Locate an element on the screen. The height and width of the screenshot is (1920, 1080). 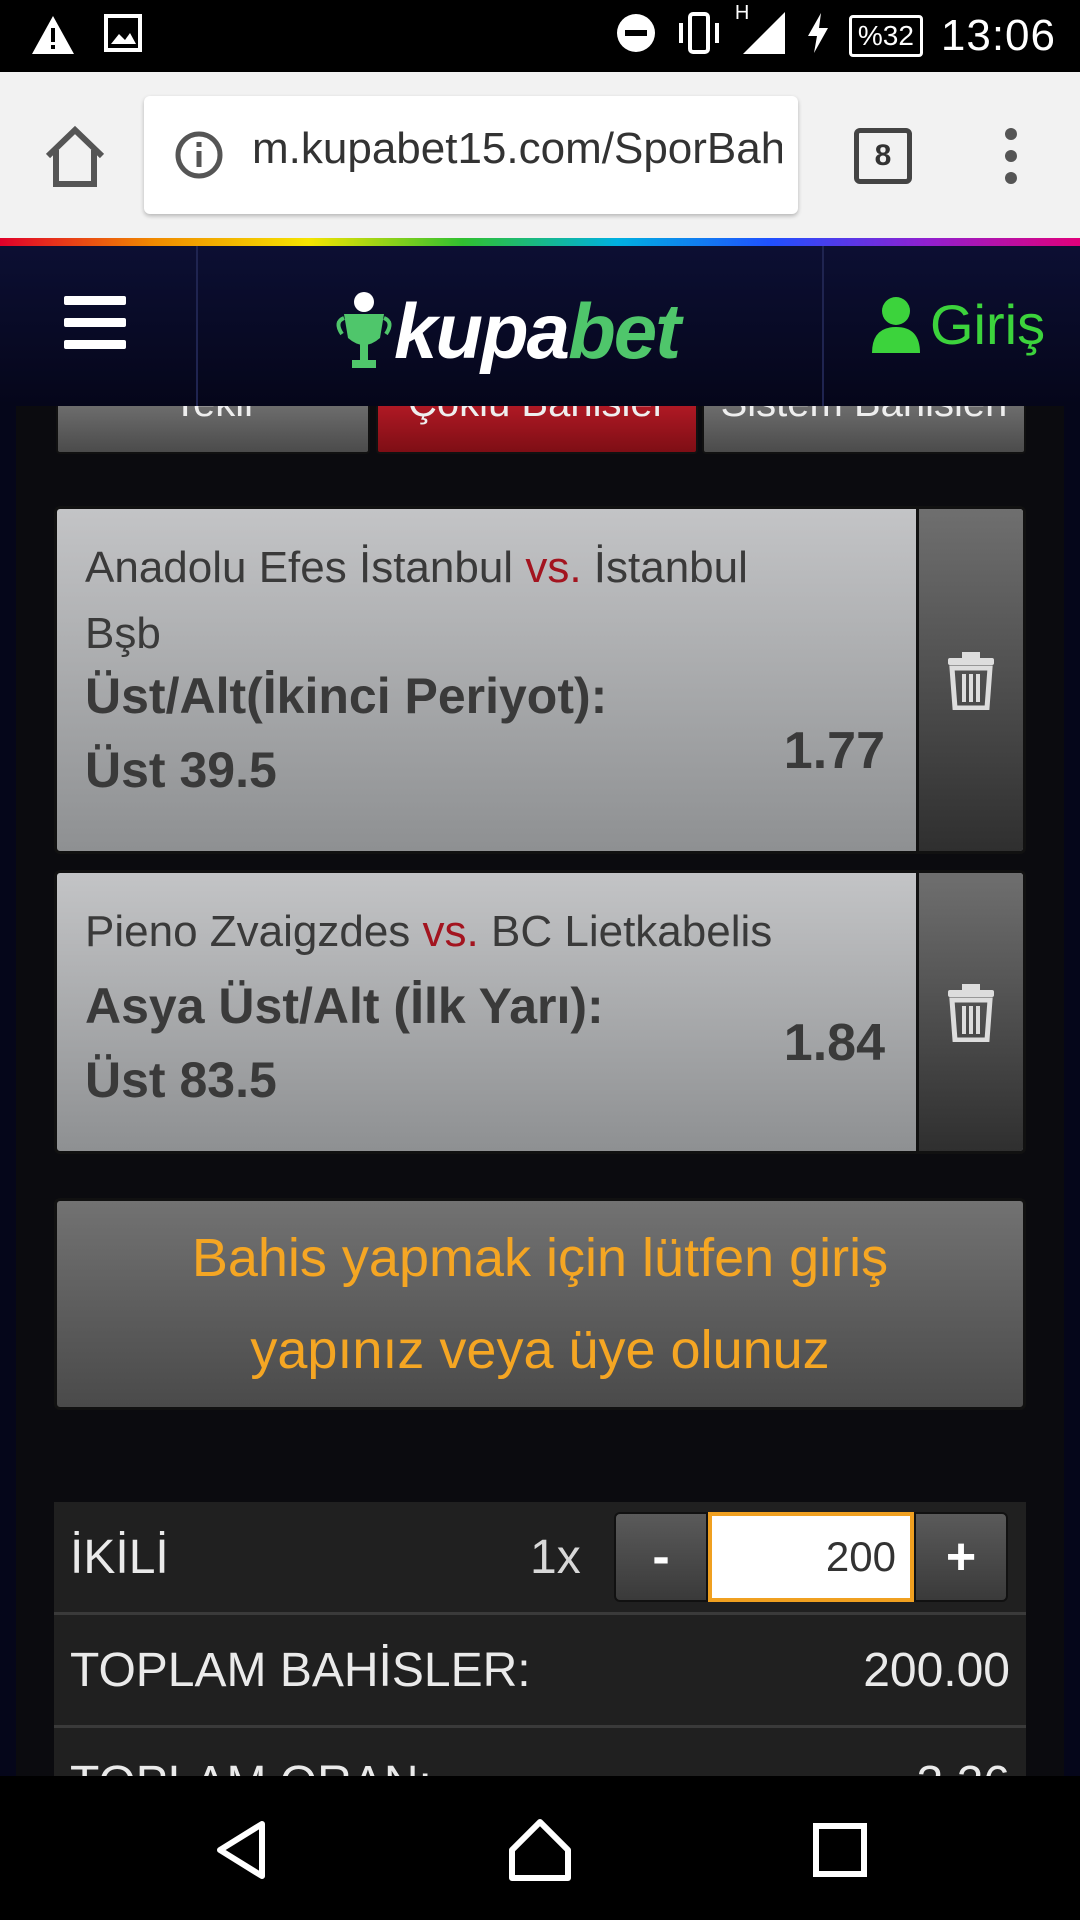
address-bar: m.kupabet15.com/SporBahisleri is located at coordinates (471, 155).